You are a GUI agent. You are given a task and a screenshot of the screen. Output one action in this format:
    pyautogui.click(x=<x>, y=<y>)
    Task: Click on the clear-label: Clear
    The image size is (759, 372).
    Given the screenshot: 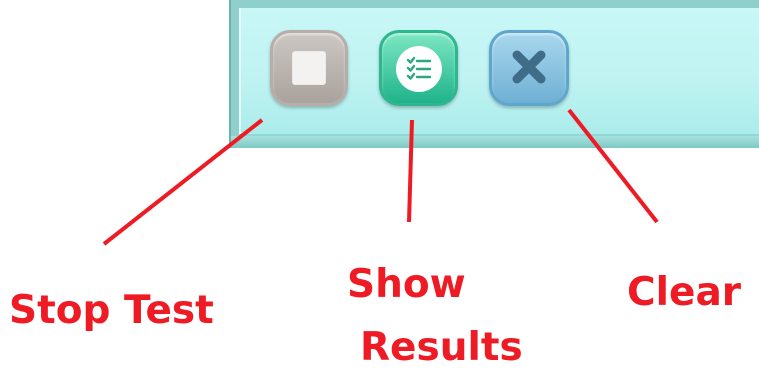 What is the action you would take?
    pyautogui.click(x=684, y=292)
    